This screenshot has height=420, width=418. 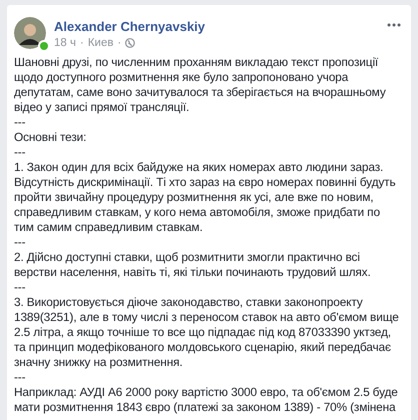 What do you see at coordinates (101, 43) in the screenshot?
I see `post-location: Киев` at bounding box center [101, 43].